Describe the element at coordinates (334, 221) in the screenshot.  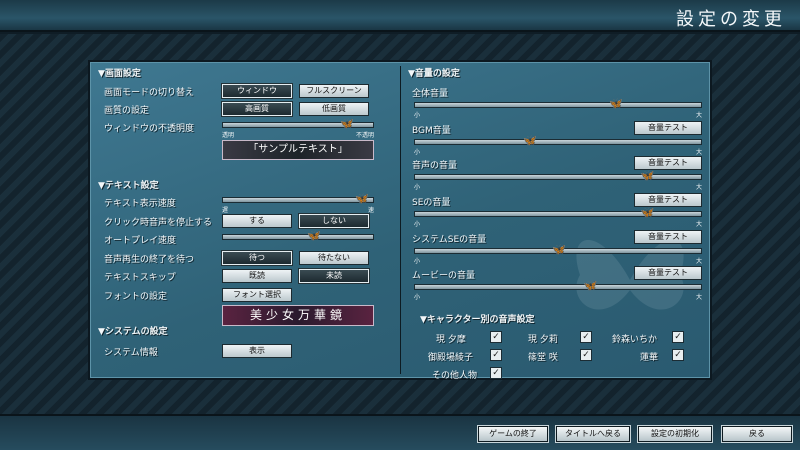
I see `click-stop-off-button: しない` at that location.